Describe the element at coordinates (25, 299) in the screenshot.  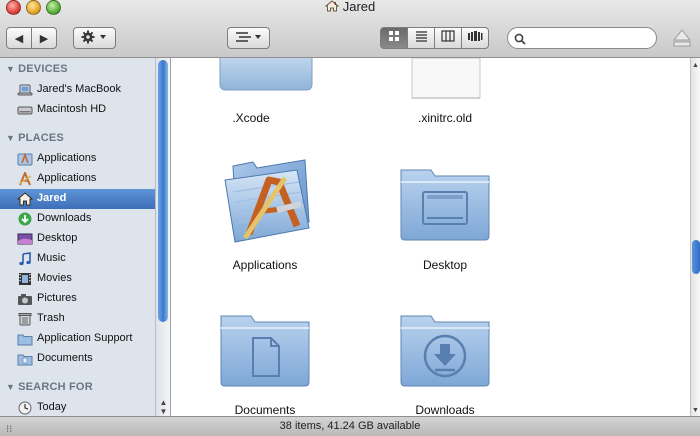
I see `pictures-icon` at that location.